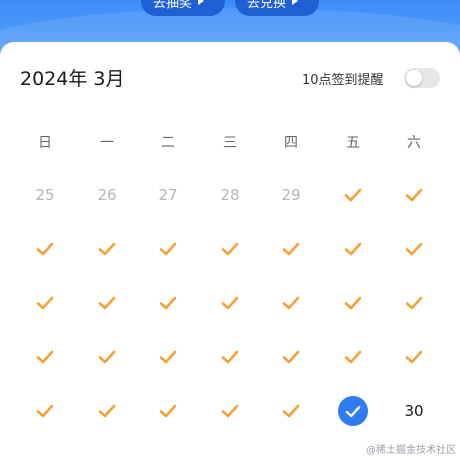 The image size is (460, 472). I want to click on weekday-label: 二, so click(168, 143).